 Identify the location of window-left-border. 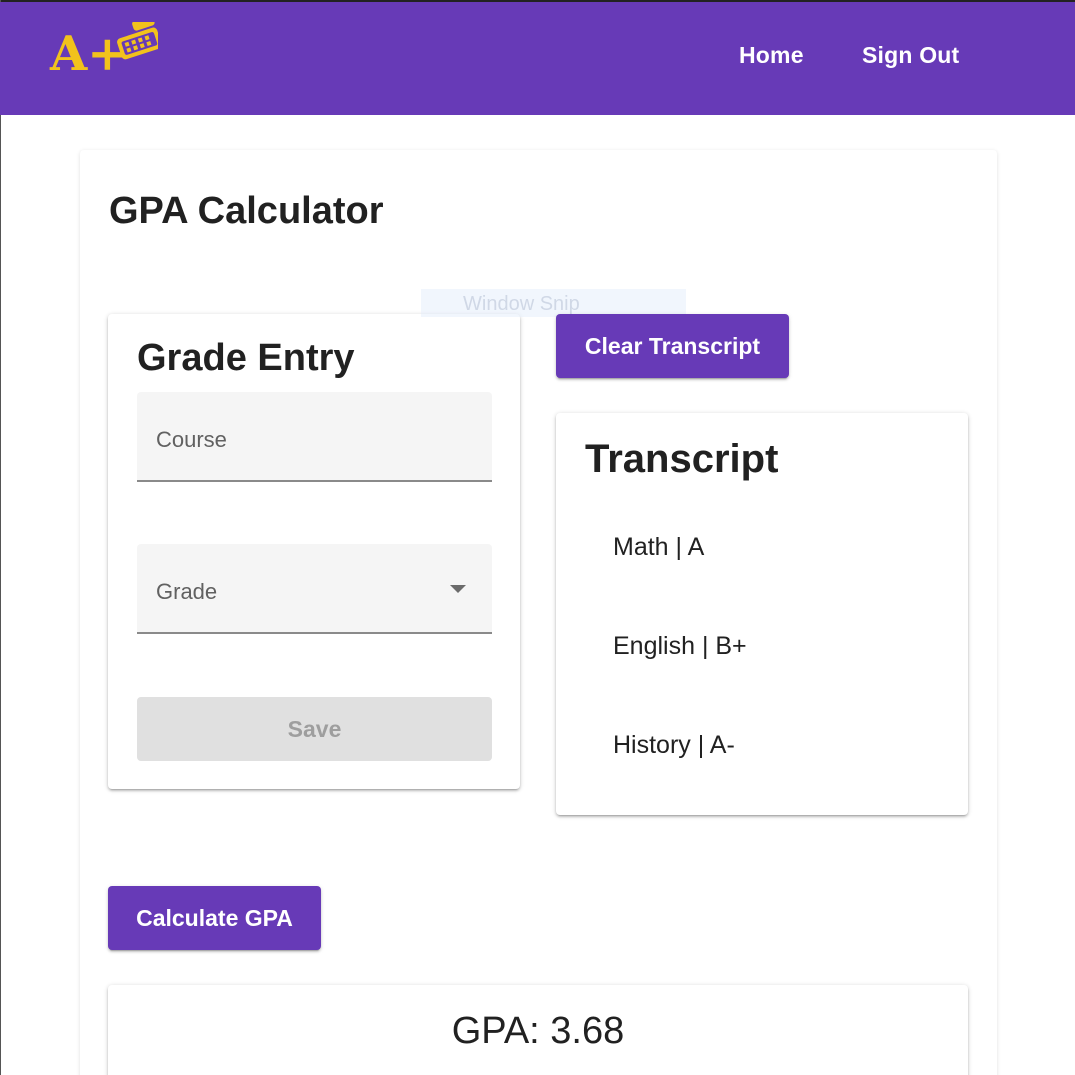
(0, 537).